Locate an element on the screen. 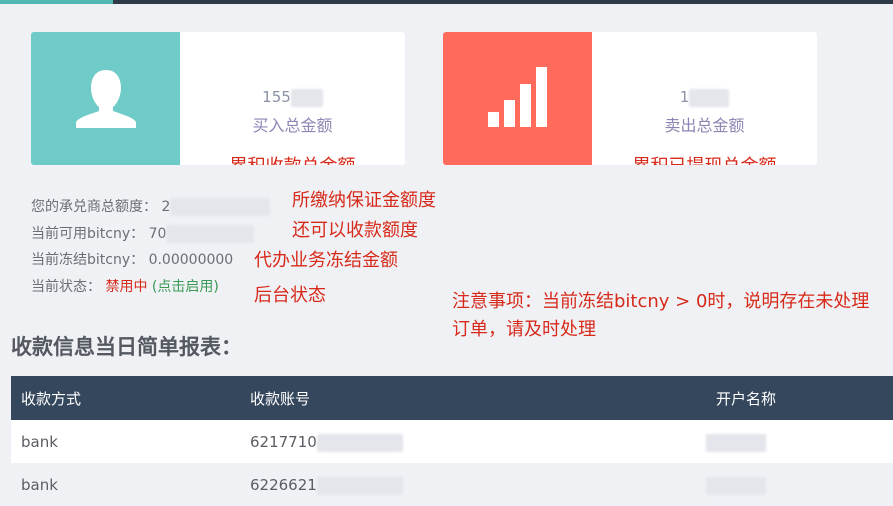 The height and width of the screenshot is (506, 893). report-title: 收款信息当日简单报表： is located at coordinates (126, 347).